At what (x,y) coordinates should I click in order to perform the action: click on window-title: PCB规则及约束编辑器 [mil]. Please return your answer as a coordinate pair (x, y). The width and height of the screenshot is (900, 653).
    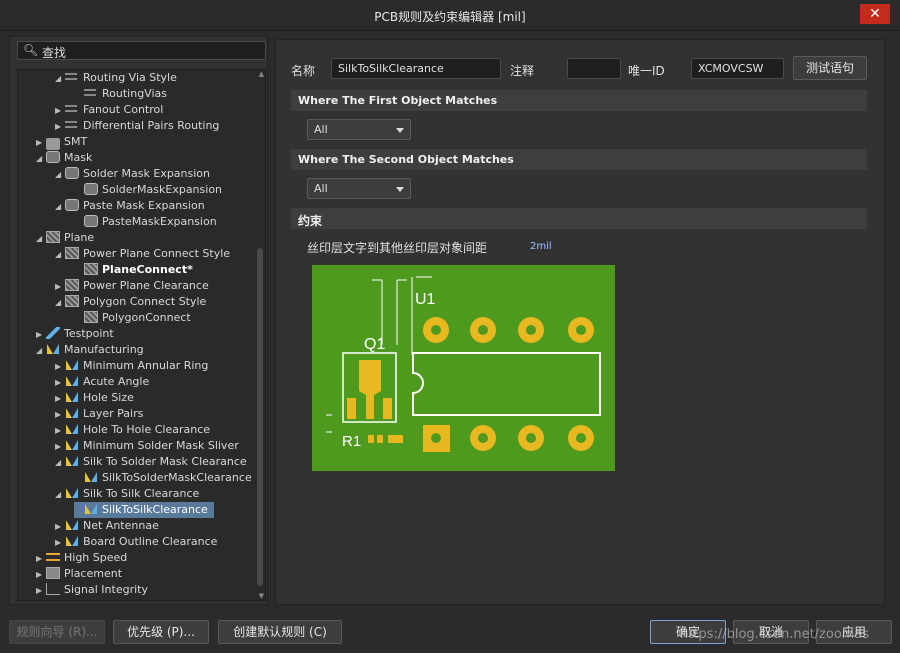
    Looking at the image, I should click on (450, 17).